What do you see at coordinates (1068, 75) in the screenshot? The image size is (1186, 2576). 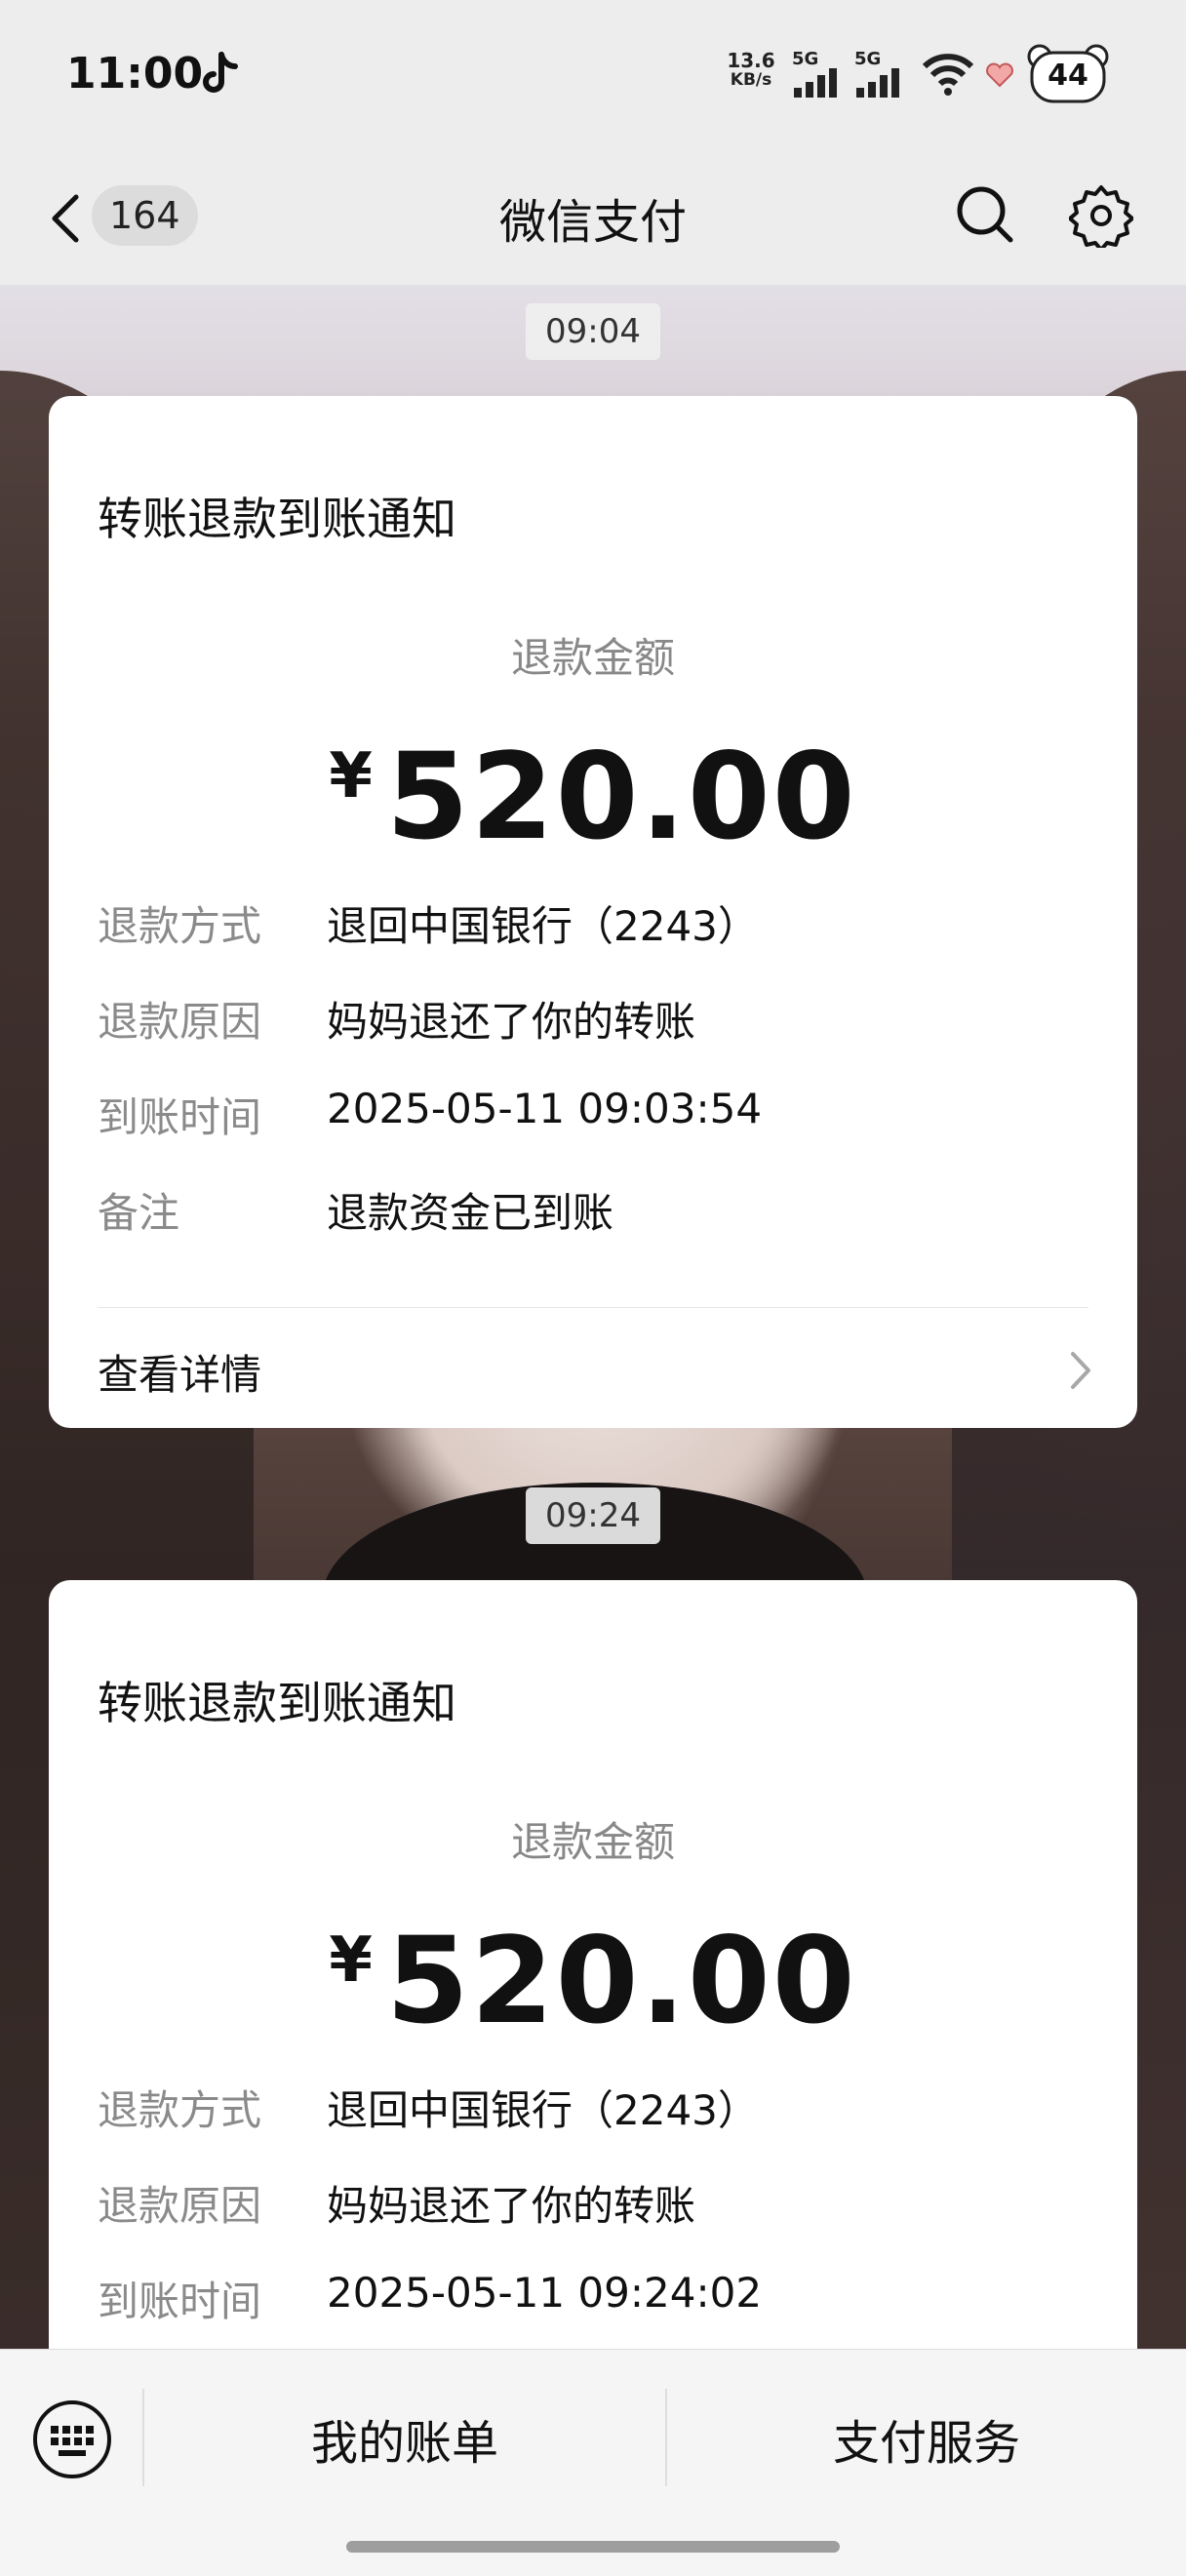 I see `battery-indicator: 44` at bounding box center [1068, 75].